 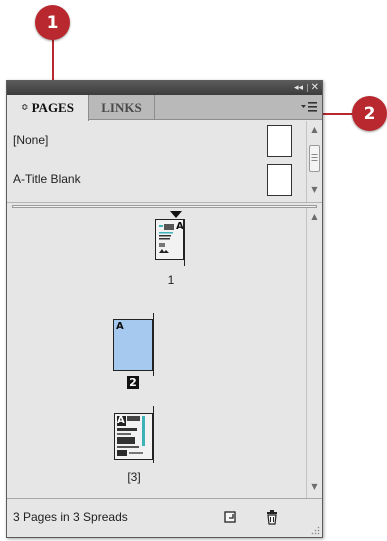 I want to click on master-item-a-title-blank: A-Title Blank, so click(x=153, y=180).